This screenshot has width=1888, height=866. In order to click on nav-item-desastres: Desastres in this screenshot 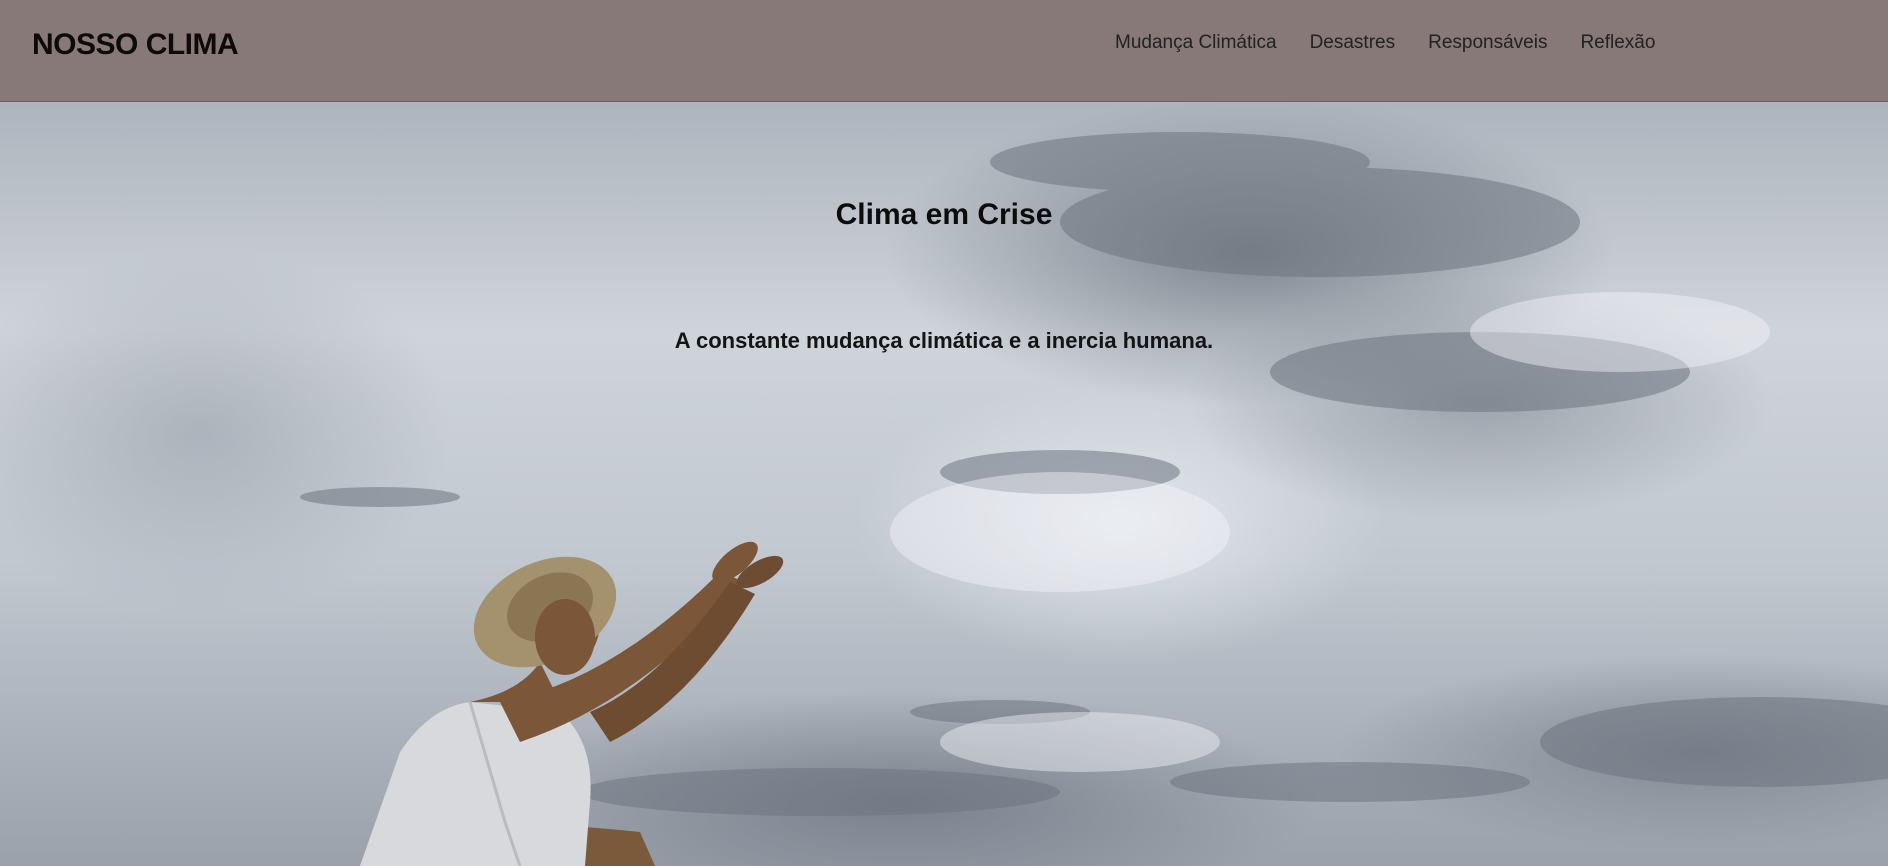, I will do `click(1353, 43)`.